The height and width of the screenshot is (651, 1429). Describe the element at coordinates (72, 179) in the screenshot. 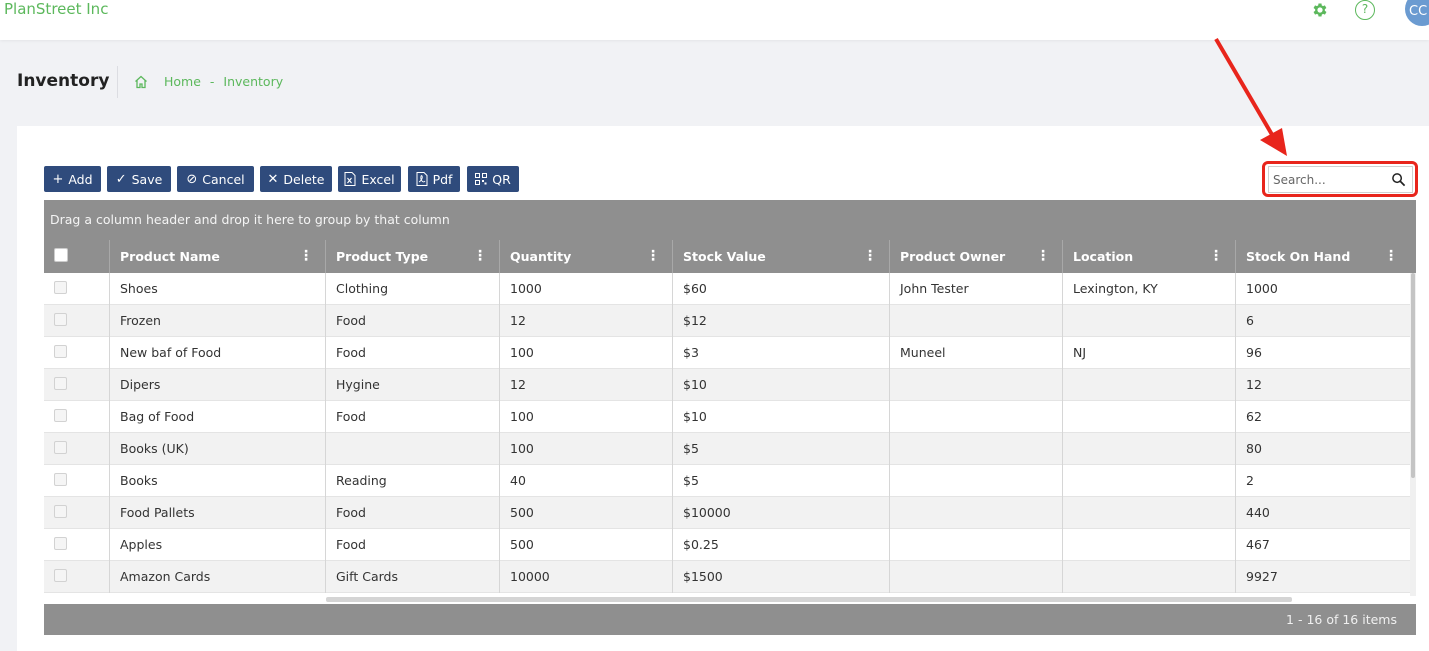

I see `add-button: + Add` at that location.